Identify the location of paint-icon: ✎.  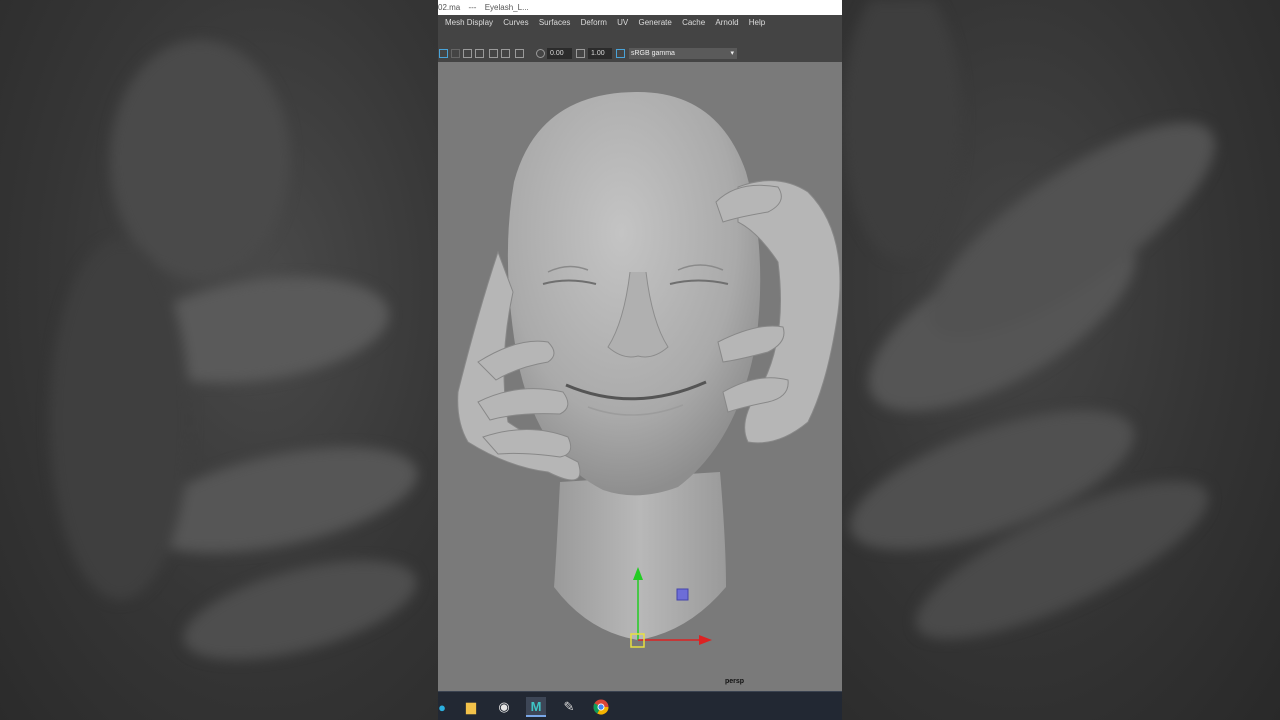
(569, 707).